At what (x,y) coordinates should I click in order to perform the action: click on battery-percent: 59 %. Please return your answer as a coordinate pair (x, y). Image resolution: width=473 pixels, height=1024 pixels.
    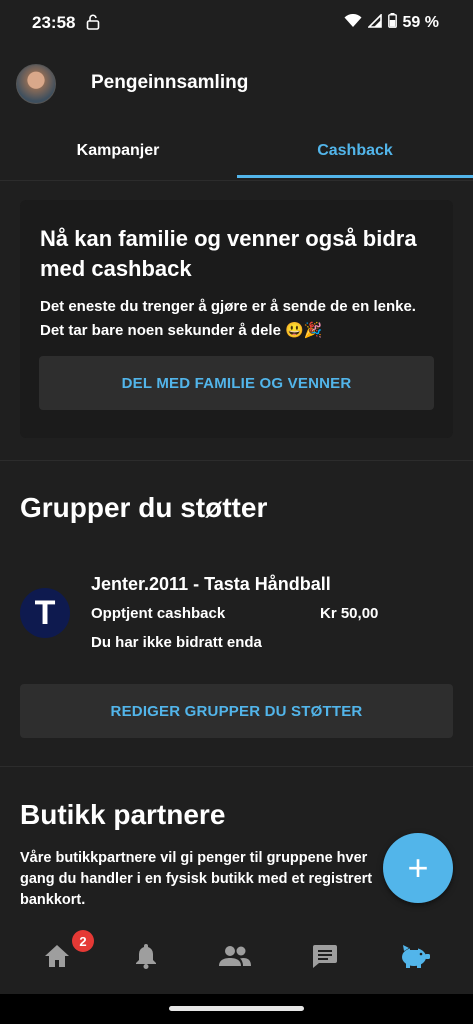
    Looking at the image, I should click on (420, 22).